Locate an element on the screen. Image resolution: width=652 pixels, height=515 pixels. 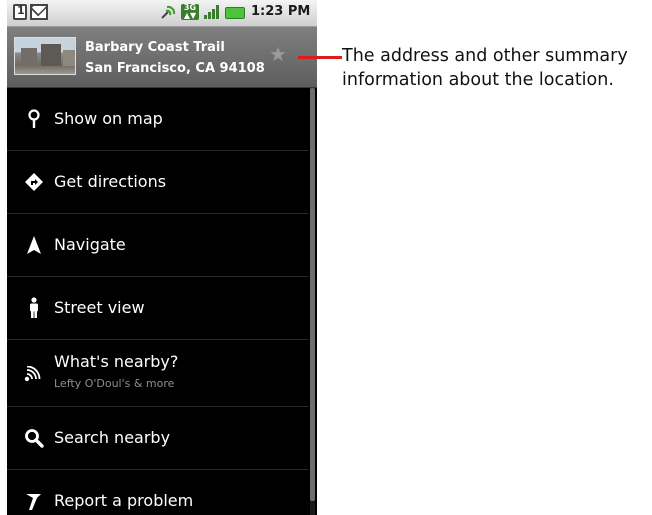
gps-icon is located at coordinates (168, 12).